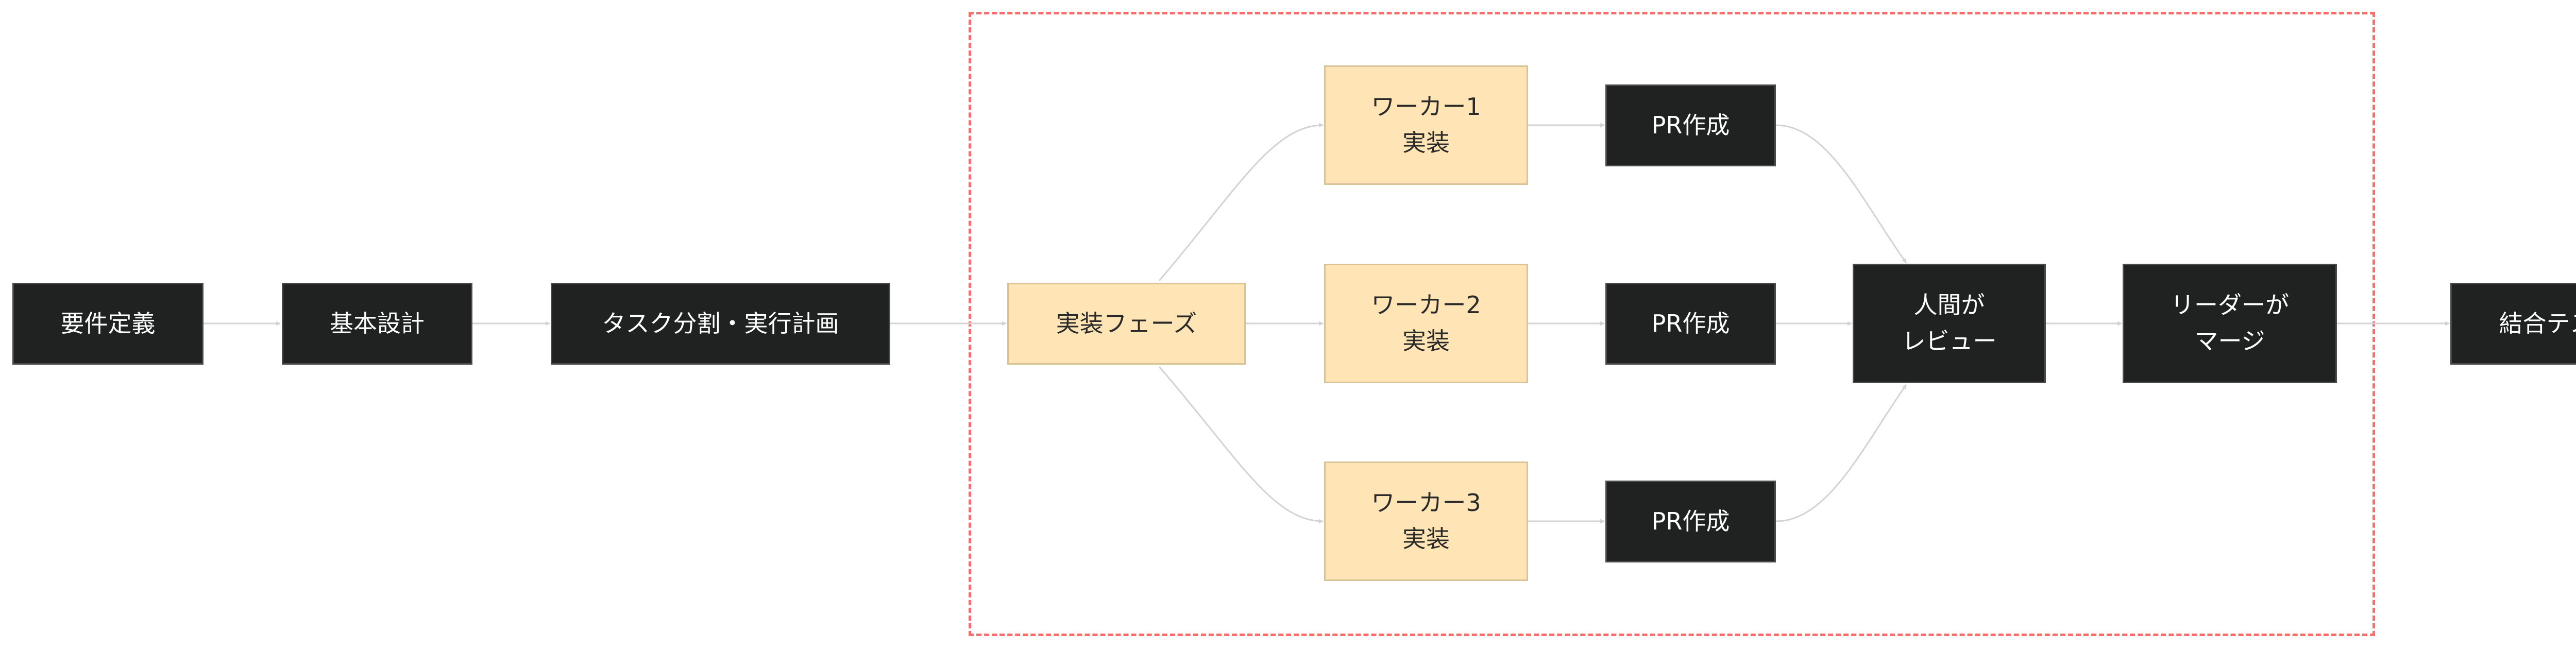 The width and height of the screenshot is (2576, 649). What do you see at coordinates (1426, 521) in the screenshot?
I see `node-worker3: ワーカー3 実装` at bounding box center [1426, 521].